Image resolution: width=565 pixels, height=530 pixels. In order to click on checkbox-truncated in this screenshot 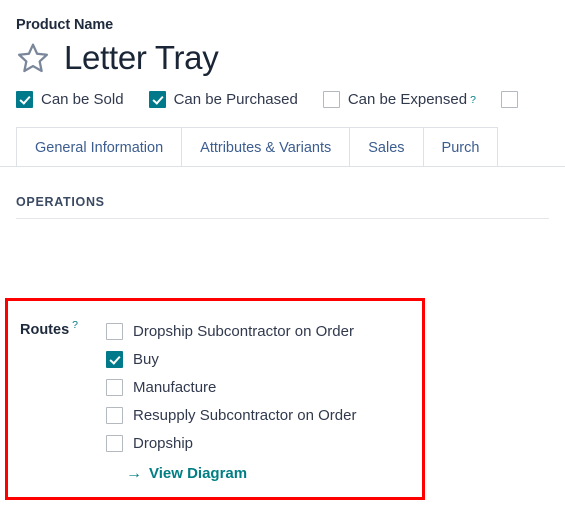, I will do `click(509, 100)`.